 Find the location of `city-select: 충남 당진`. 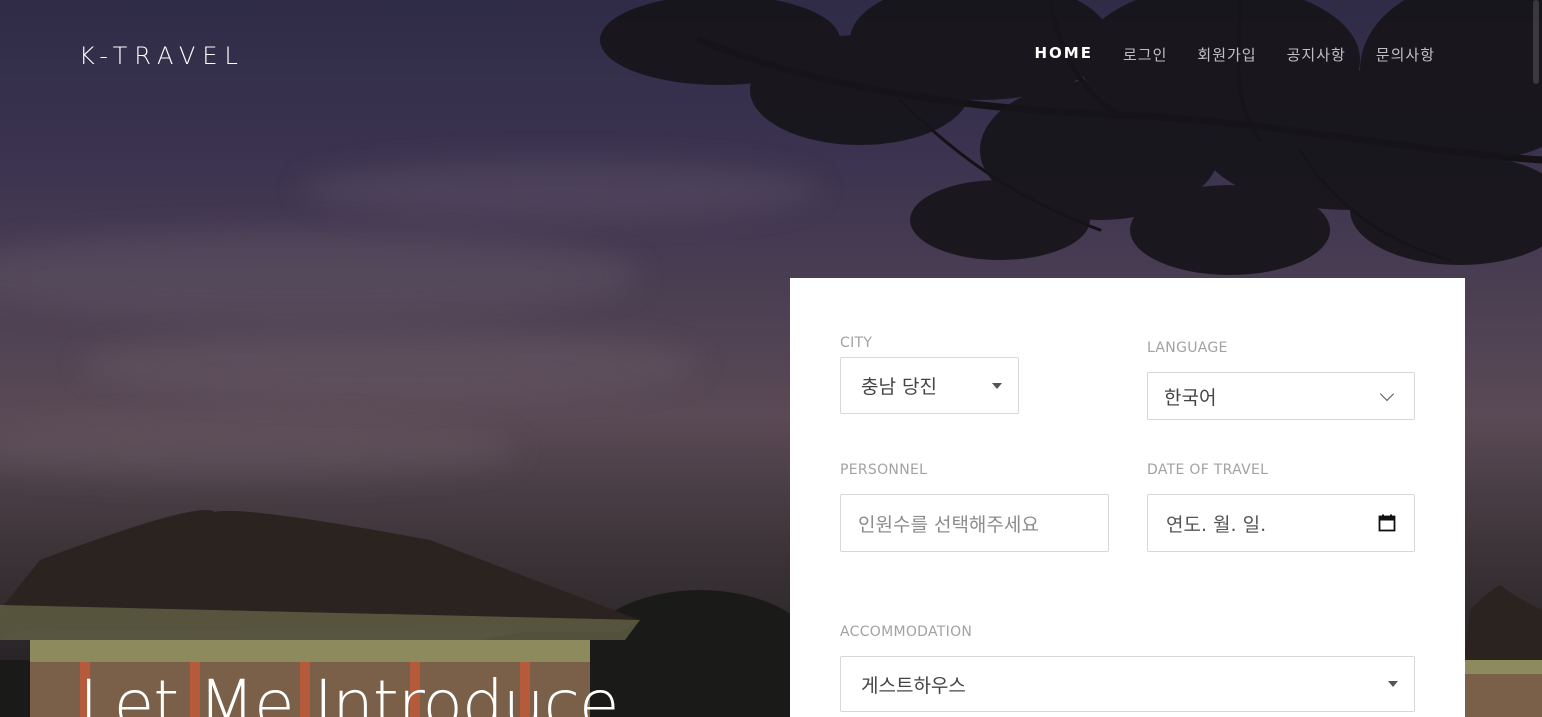

city-select: 충남 당진 is located at coordinates (929, 385).